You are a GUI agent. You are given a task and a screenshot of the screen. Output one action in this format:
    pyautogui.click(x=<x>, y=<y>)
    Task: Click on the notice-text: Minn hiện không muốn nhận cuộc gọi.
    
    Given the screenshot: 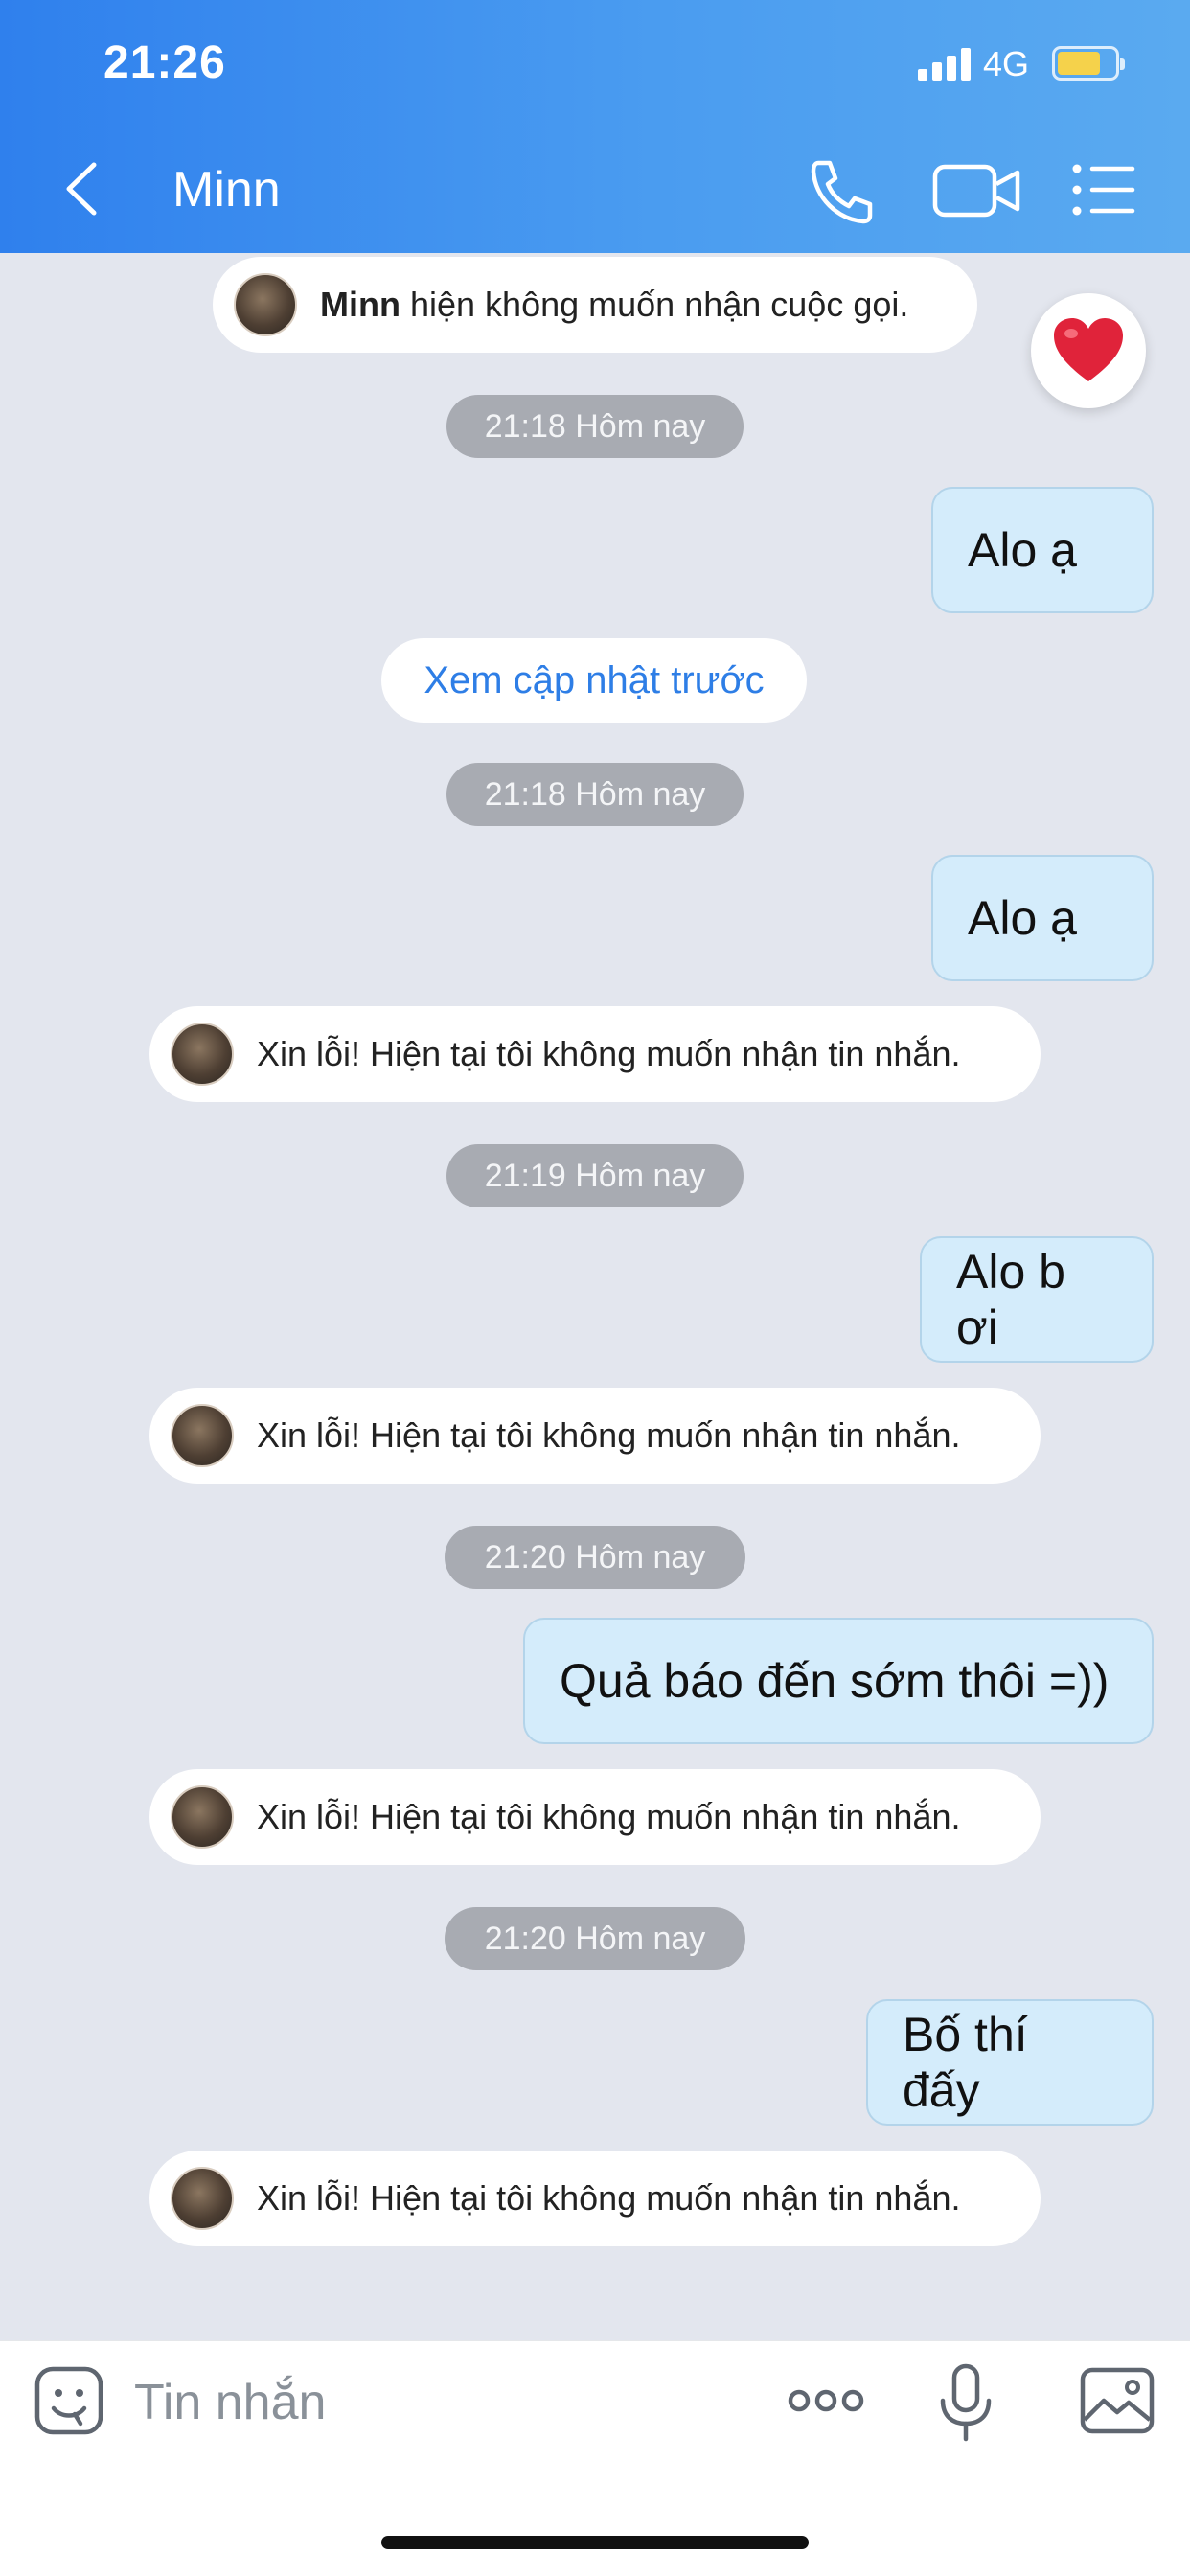 What is the action you would take?
    pyautogui.click(x=614, y=305)
    